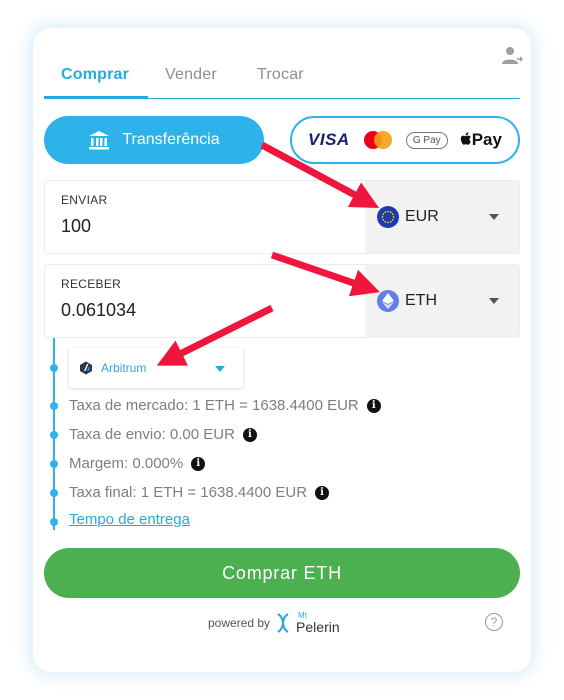 This screenshot has height=700, width=564. What do you see at coordinates (283, 623) in the screenshot?
I see `mt-pelerin-logo-icon` at bounding box center [283, 623].